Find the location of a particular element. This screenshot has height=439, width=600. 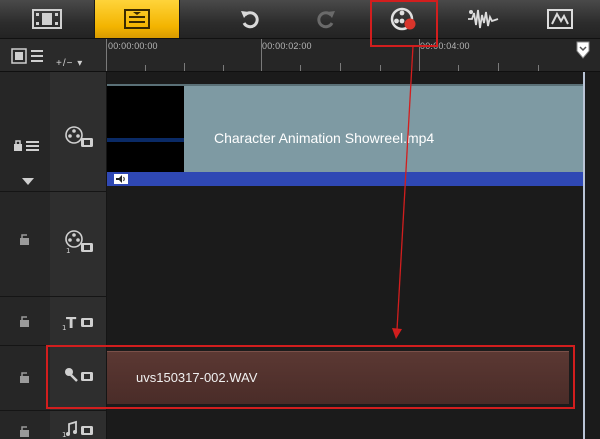

film-strip-icon is located at coordinates (47, 19).